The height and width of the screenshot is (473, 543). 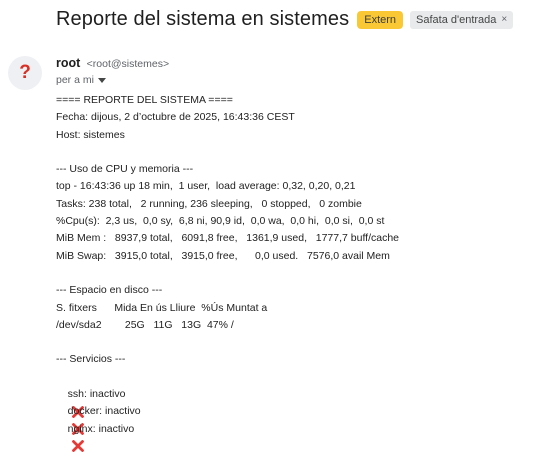 I want to click on service-status-docker: docker: inactivo, so click(x=296, y=410).